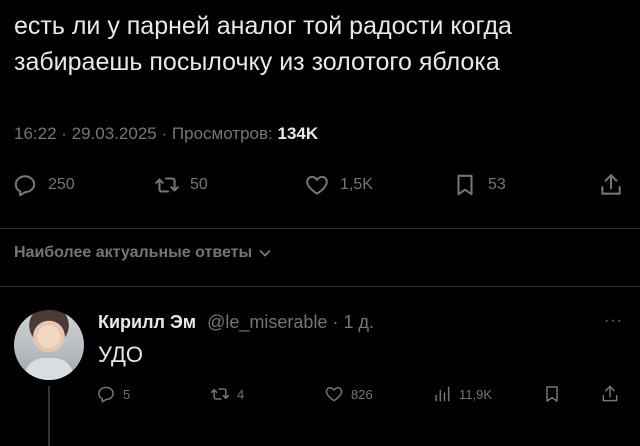  Describe the element at coordinates (120, 354) in the screenshot. I see `reply-text: УДО` at that location.